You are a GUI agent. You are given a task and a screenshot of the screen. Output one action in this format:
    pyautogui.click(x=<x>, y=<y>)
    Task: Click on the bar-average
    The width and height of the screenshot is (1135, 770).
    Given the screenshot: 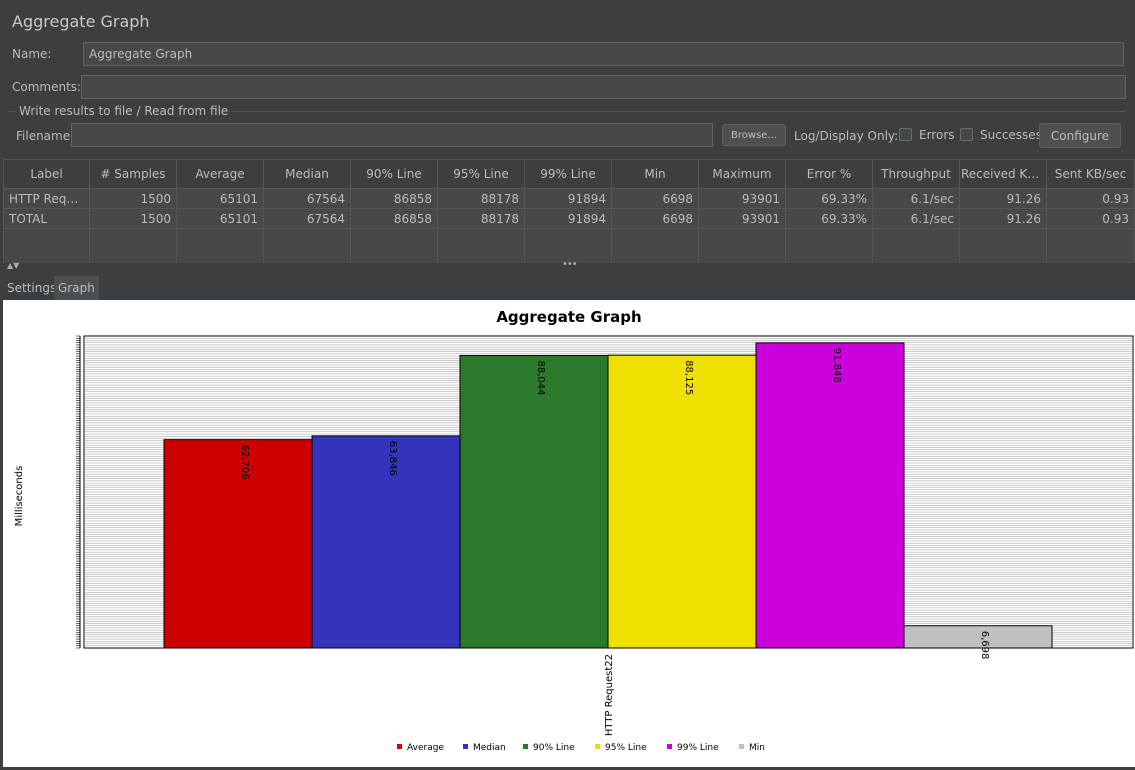 What is the action you would take?
    pyautogui.click(x=238, y=544)
    